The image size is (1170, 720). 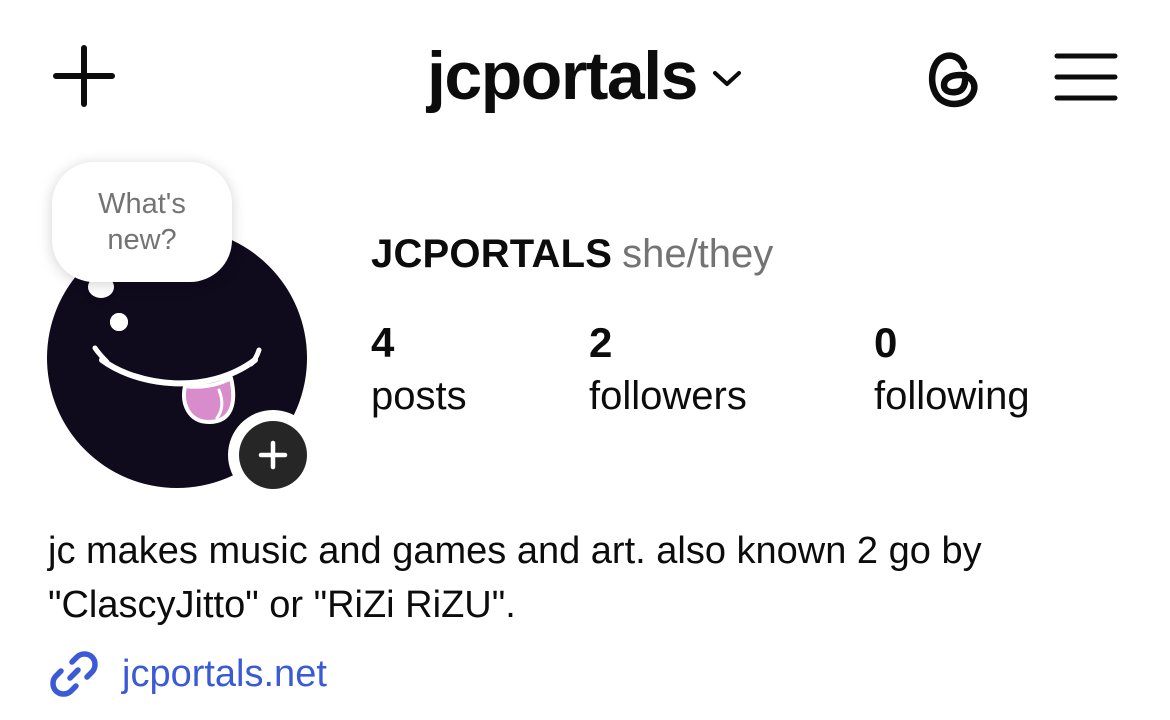 What do you see at coordinates (952, 396) in the screenshot?
I see `following-label: following` at bounding box center [952, 396].